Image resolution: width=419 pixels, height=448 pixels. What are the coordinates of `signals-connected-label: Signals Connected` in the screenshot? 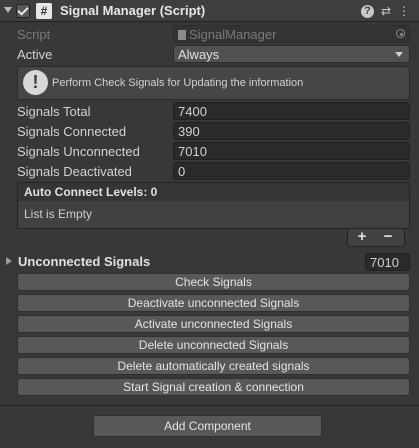 It's located at (72, 131).